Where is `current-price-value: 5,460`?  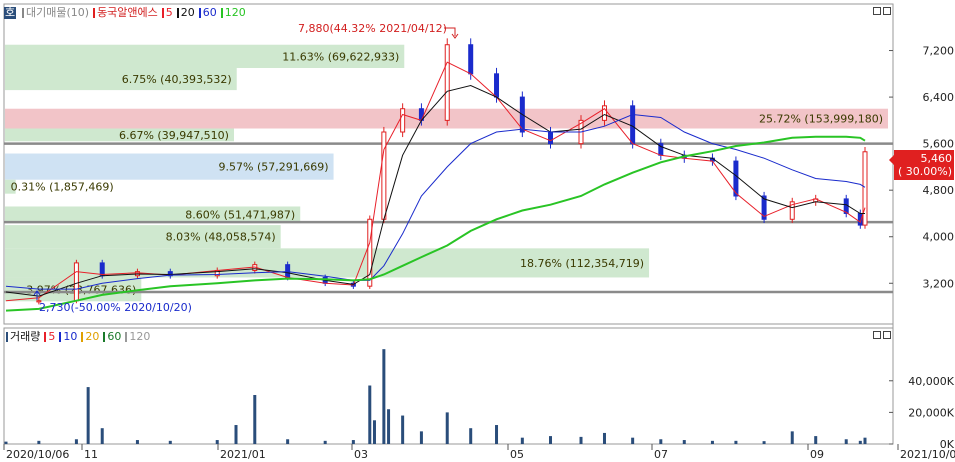 current-price-value: 5,460 is located at coordinates (937, 158).